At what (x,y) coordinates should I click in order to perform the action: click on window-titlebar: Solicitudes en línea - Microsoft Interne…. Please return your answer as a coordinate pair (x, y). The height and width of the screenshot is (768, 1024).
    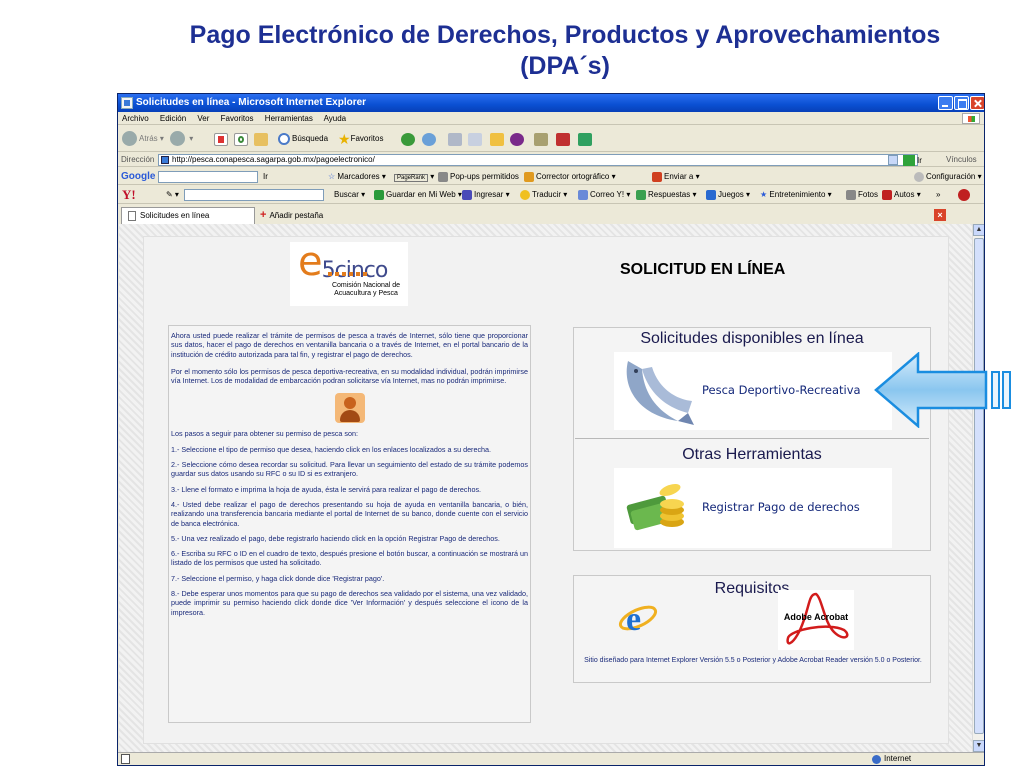
    Looking at the image, I should click on (551, 103).